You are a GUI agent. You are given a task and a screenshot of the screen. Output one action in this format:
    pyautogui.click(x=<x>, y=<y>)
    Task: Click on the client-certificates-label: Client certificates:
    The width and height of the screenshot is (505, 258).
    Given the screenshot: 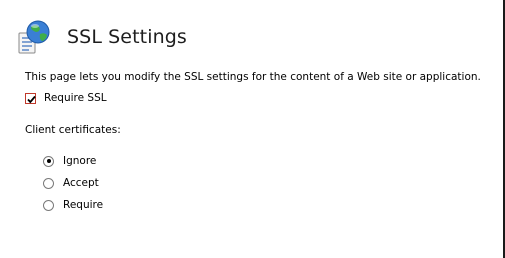 What is the action you would take?
    pyautogui.click(x=73, y=130)
    